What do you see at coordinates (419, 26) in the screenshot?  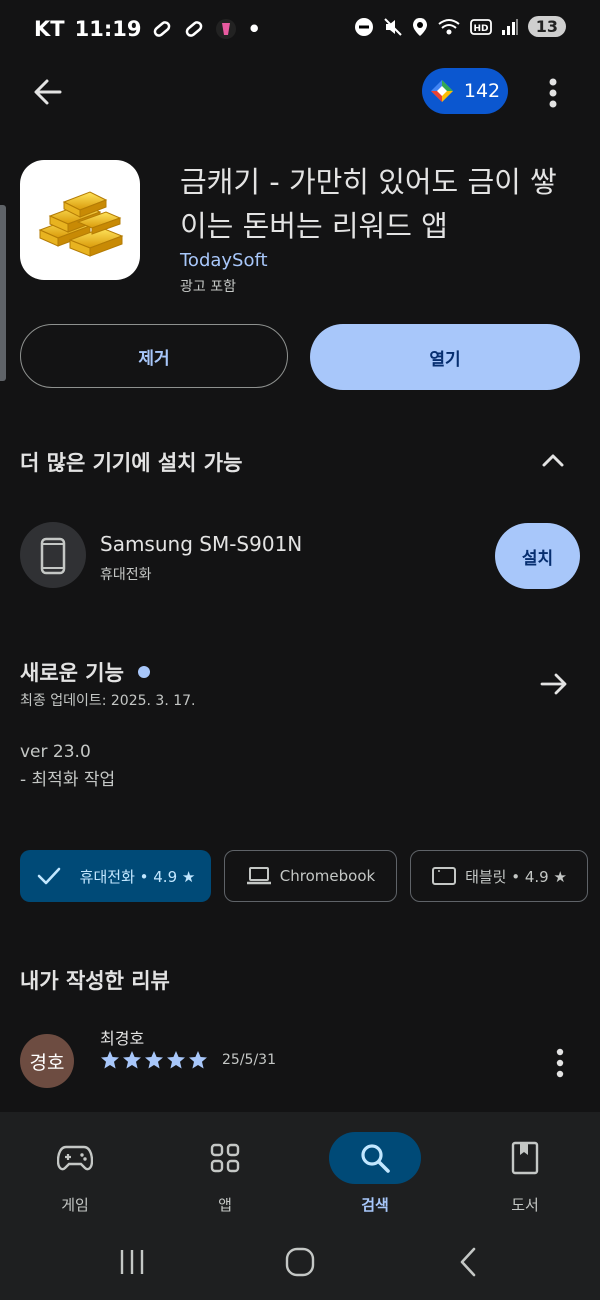 I see `location-icon` at bounding box center [419, 26].